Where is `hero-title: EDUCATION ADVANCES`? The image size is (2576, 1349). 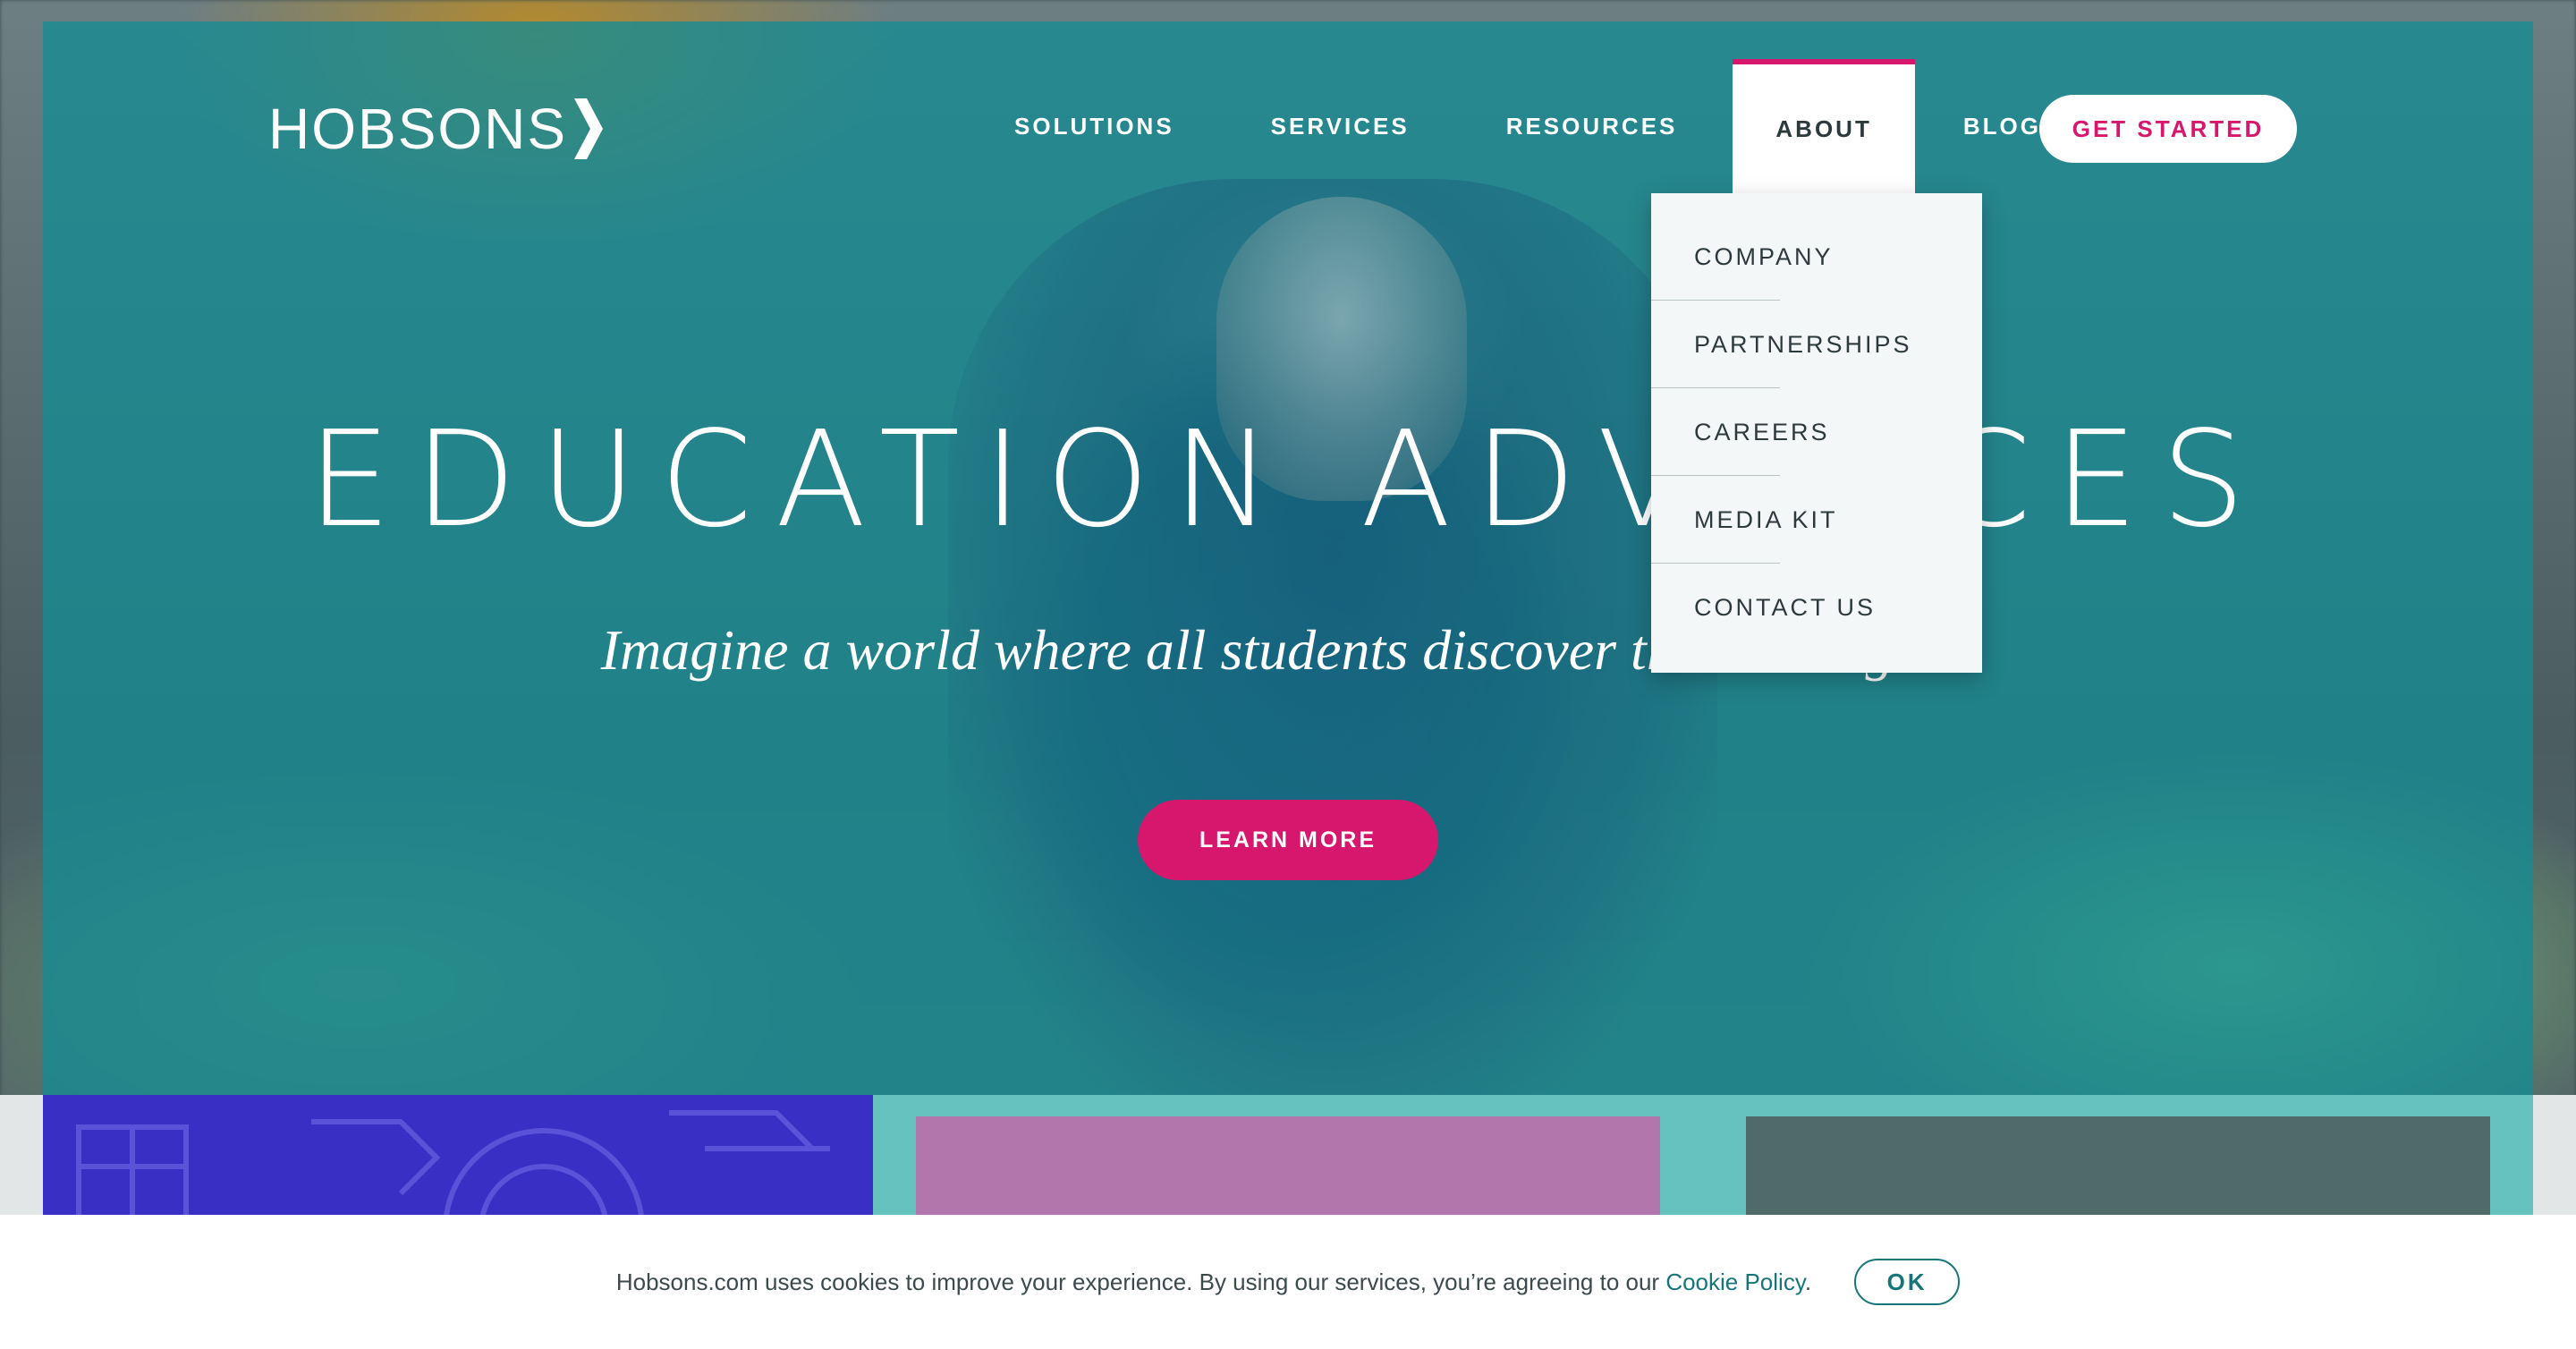 hero-title: EDUCATION ADVANCES is located at coordinates (1288, 479).